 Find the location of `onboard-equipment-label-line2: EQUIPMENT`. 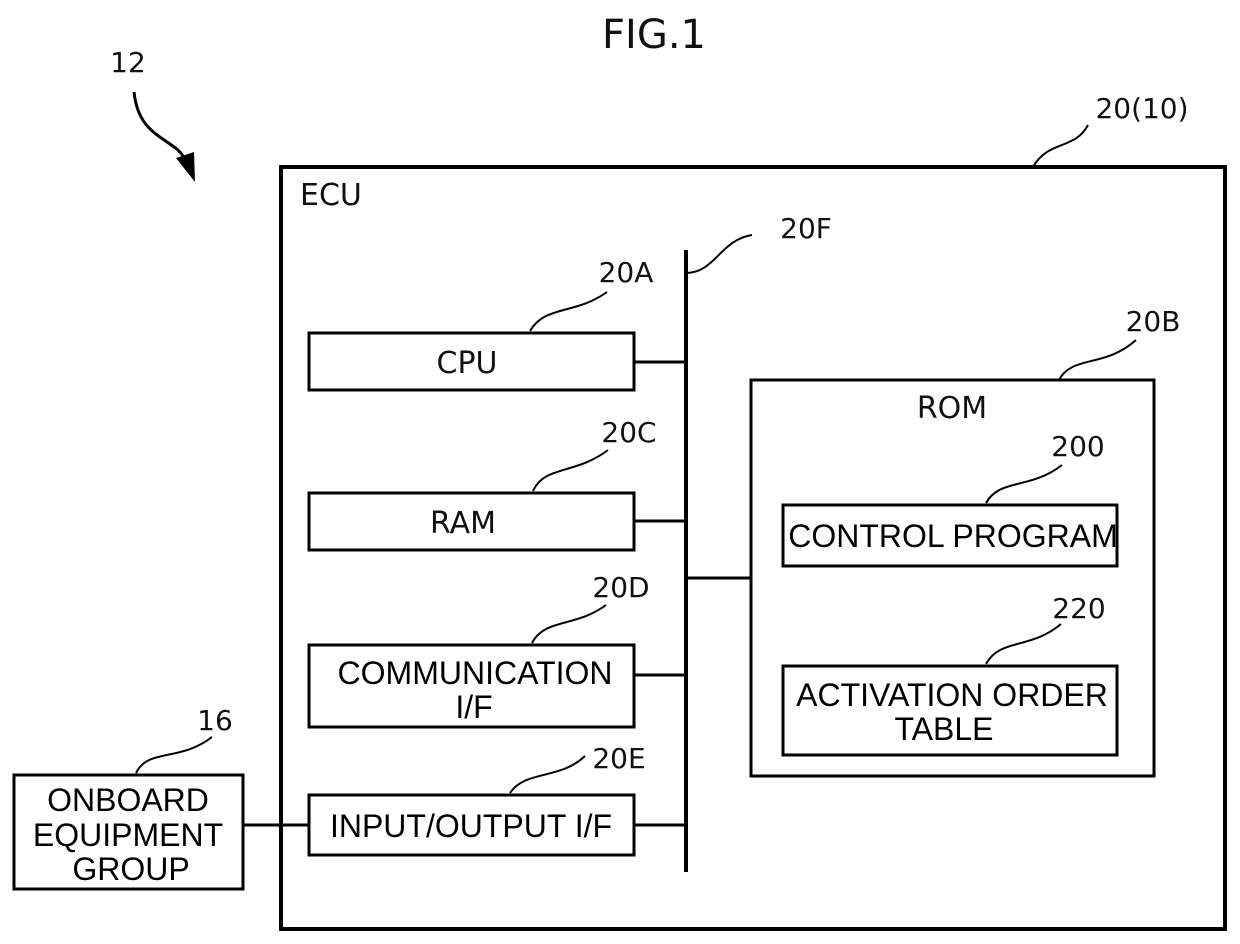

onboard-equipment-label-line2: EQUIPMENT is located at coordinates (128, 835).